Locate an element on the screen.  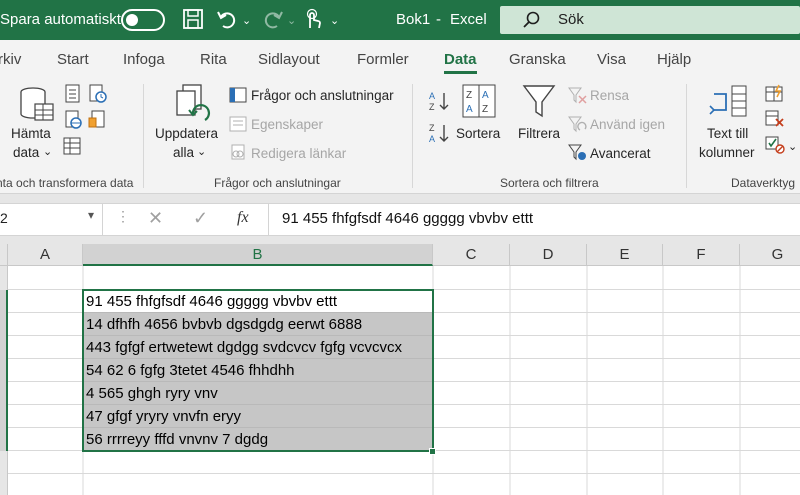
fill-handle is located at coordinates (432, 451).